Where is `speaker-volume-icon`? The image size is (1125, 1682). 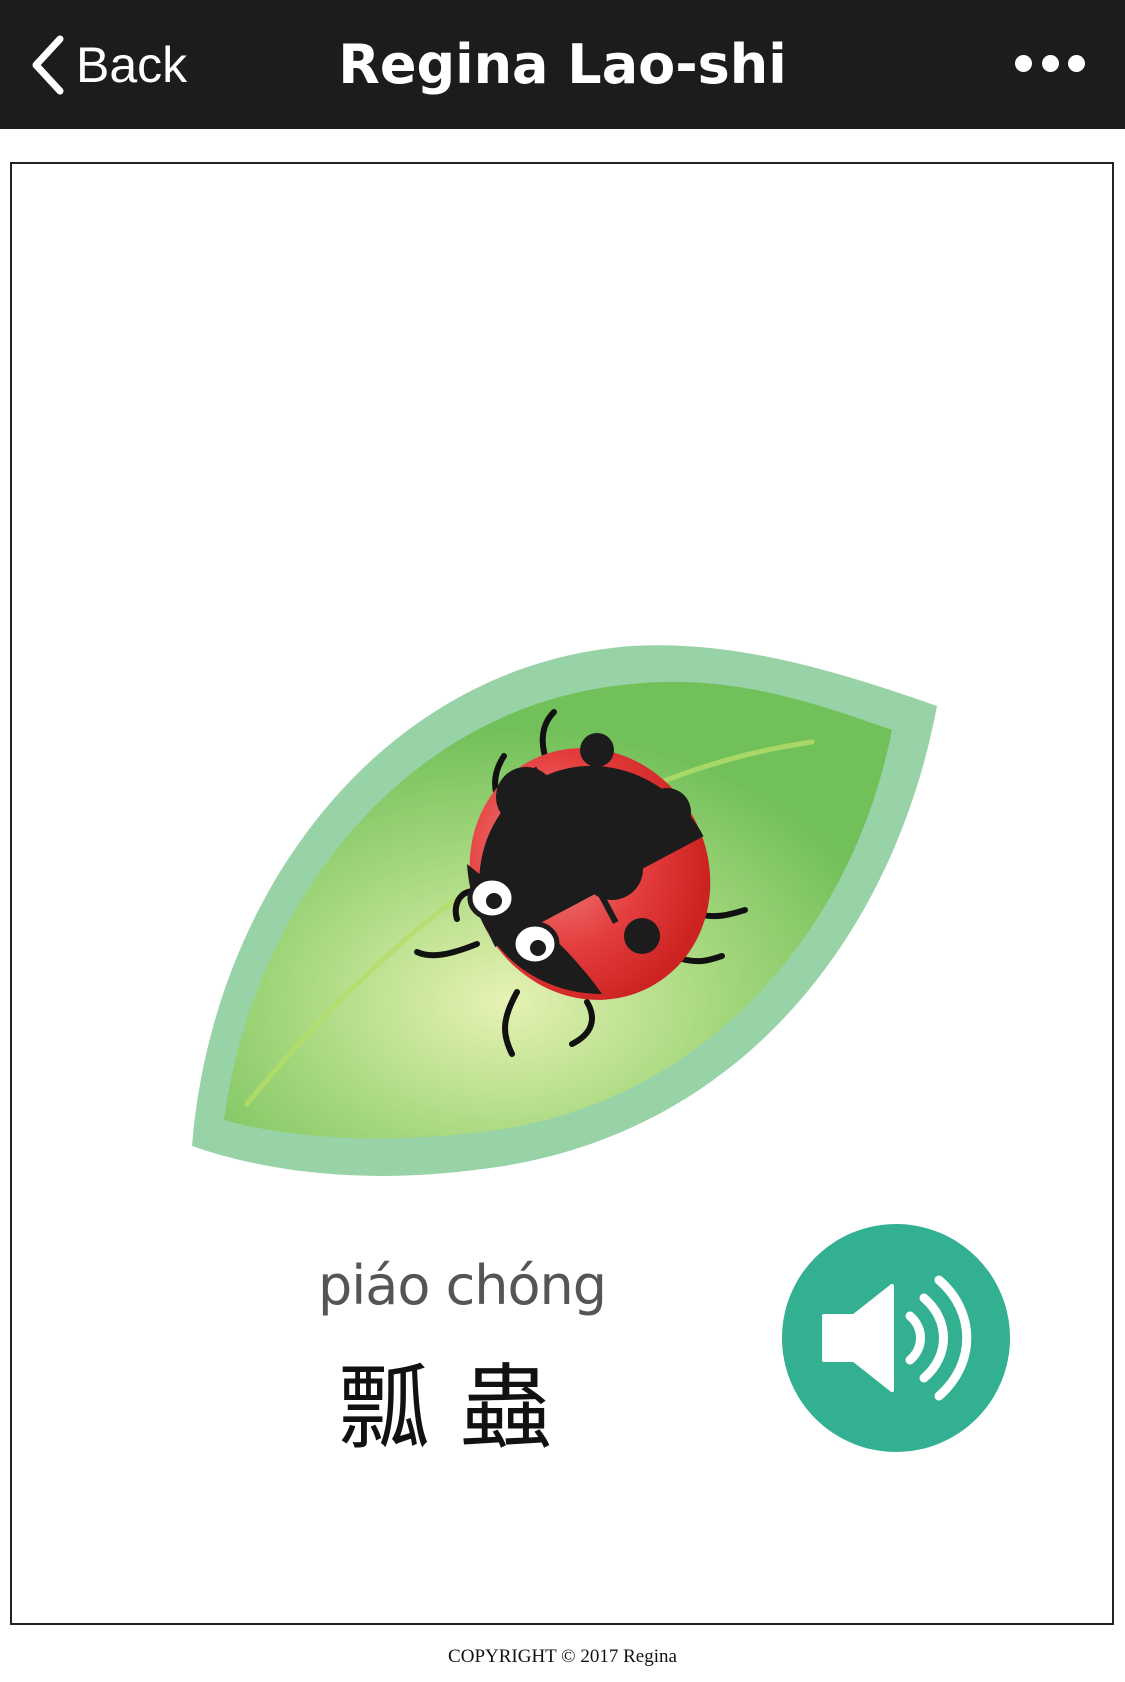 speaker-volume-icon is located at coordinates (897, 1338).